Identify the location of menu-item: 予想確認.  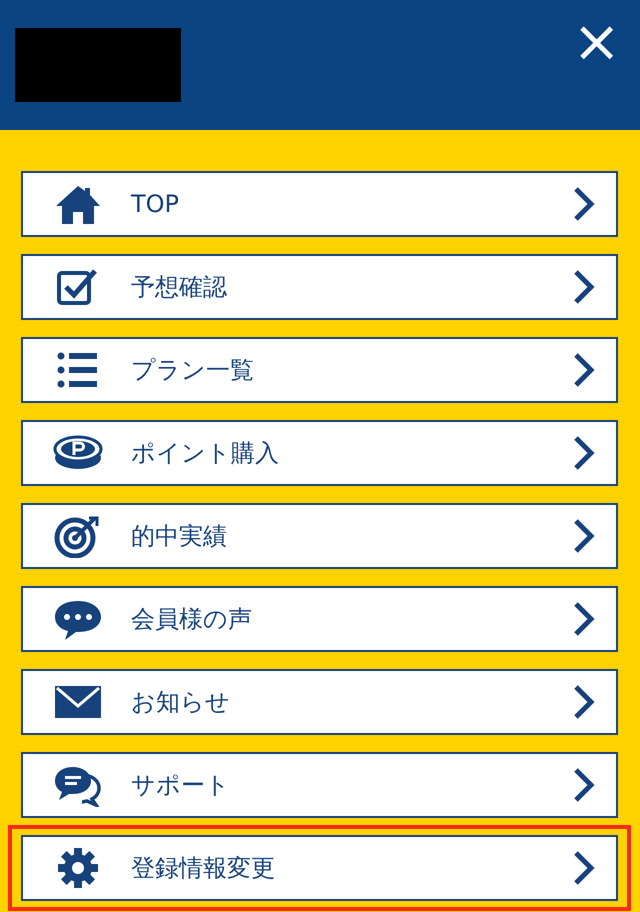
(319, 287).